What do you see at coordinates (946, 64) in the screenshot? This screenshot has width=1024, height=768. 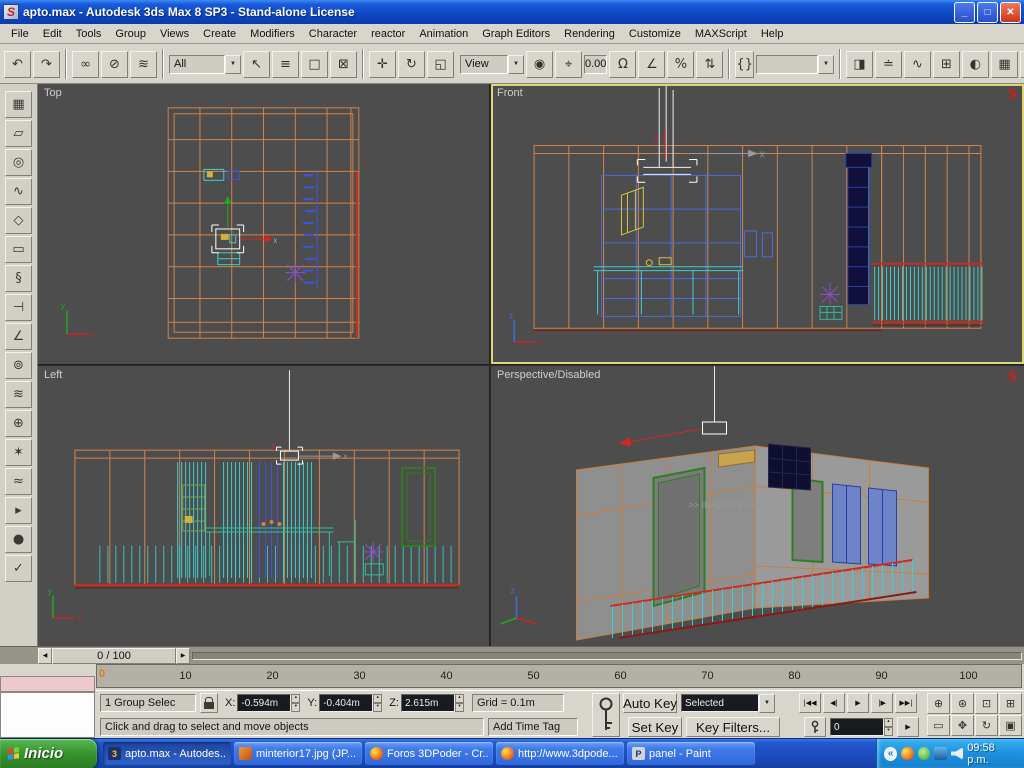 I see `schematic-view-icon: ⊞` at bounding box center [946, 64].